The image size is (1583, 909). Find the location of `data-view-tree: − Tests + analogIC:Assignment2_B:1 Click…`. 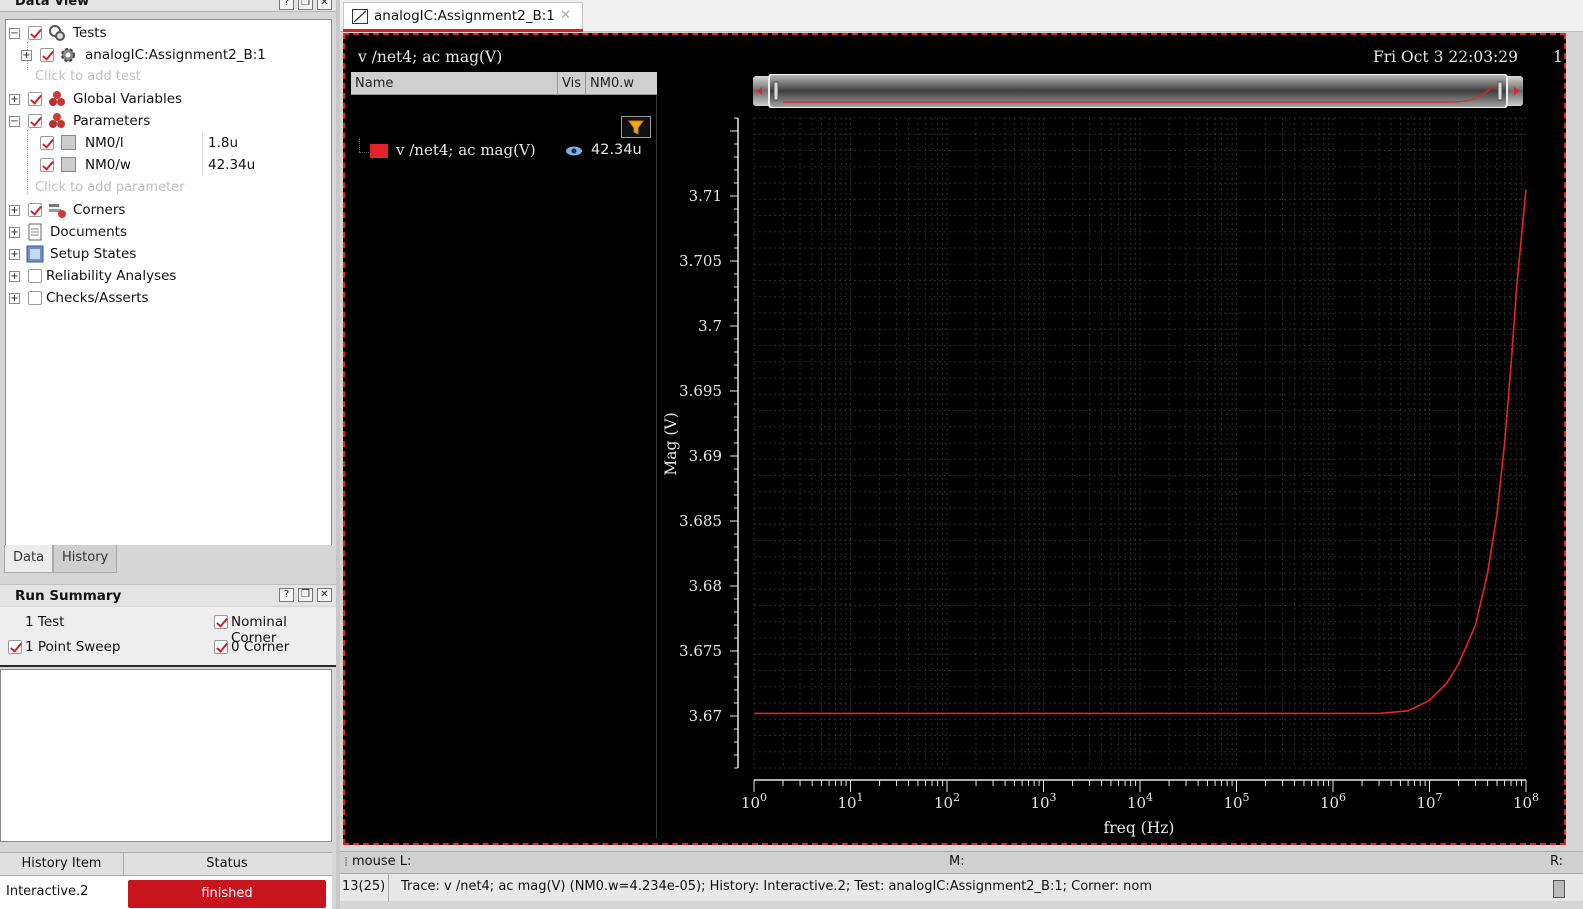

data-view-tree: − Tests + analogIC:Assignment2_B:1 Click… is located at coordinates (168, 282).